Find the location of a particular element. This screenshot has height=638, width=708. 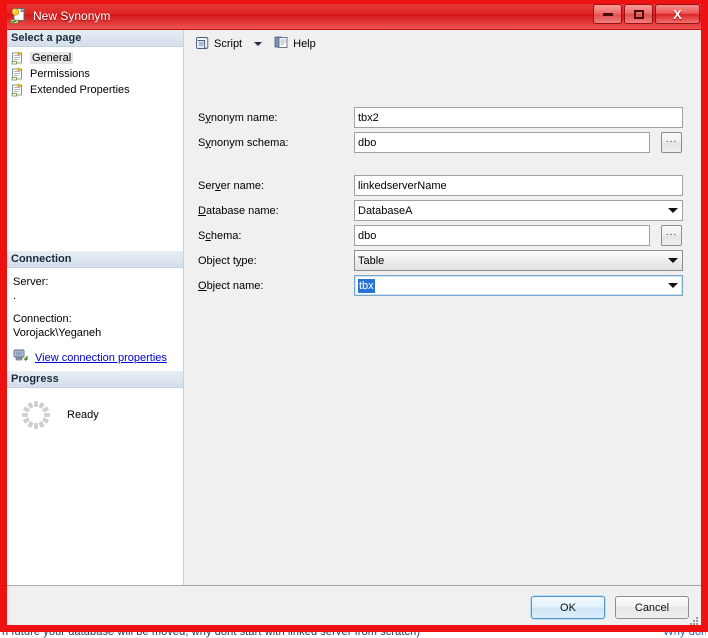

label-post: nonym name: is located at coordinates (244, 117).